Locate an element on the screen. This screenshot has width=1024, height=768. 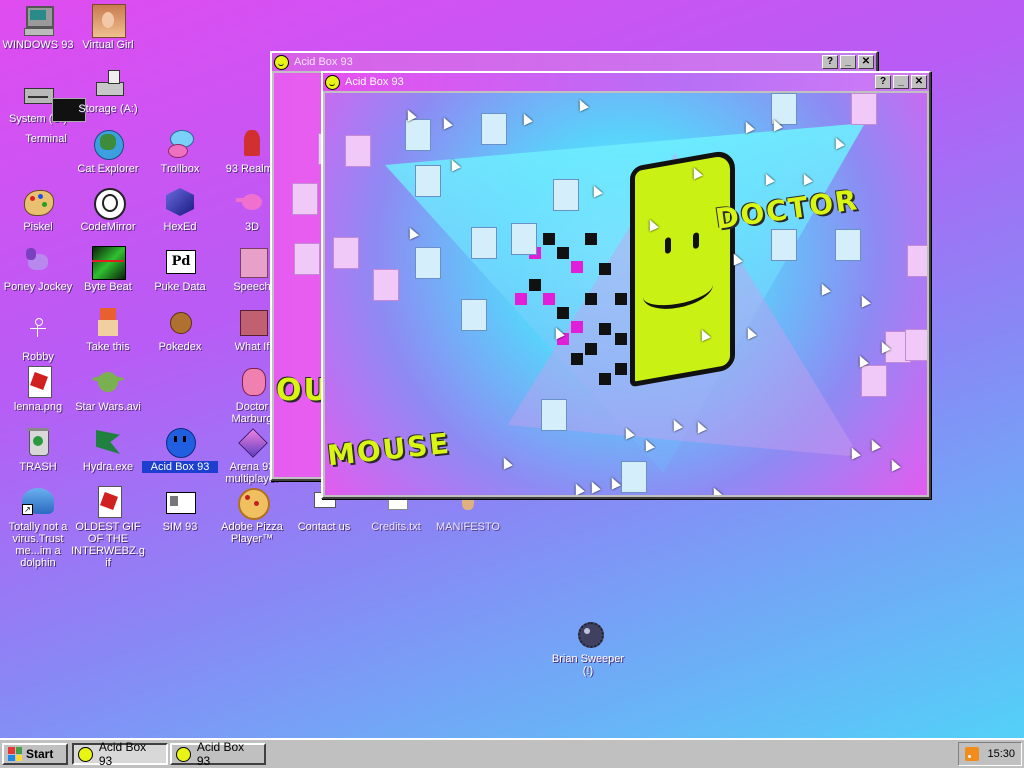
image-file-icon is located at coordinates (38, 382).